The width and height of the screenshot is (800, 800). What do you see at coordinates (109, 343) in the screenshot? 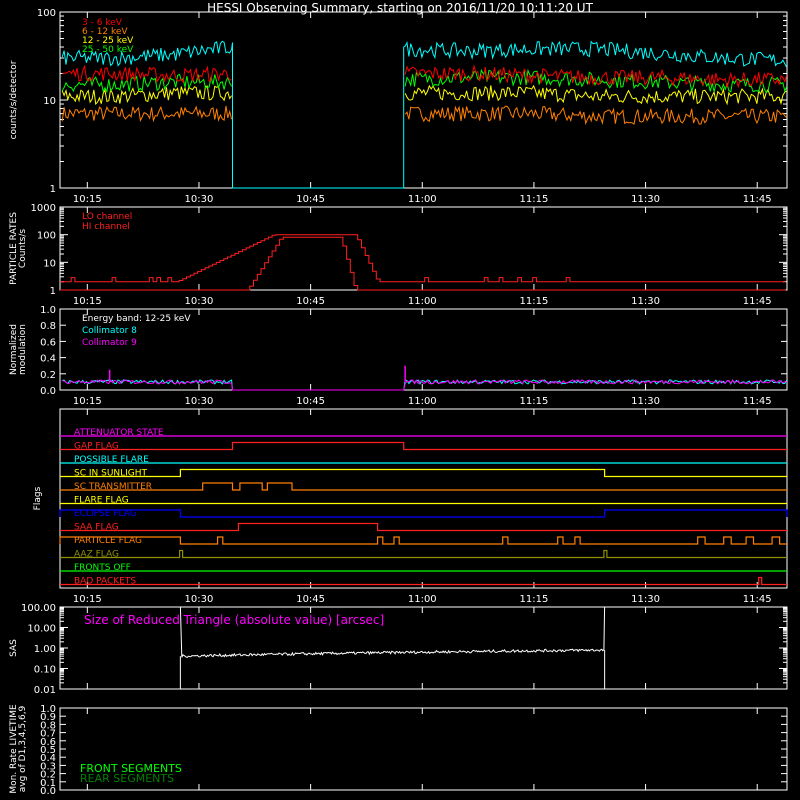
I see `modulation-legend-entry: Collimator 9` at bounding box center [109, 343].